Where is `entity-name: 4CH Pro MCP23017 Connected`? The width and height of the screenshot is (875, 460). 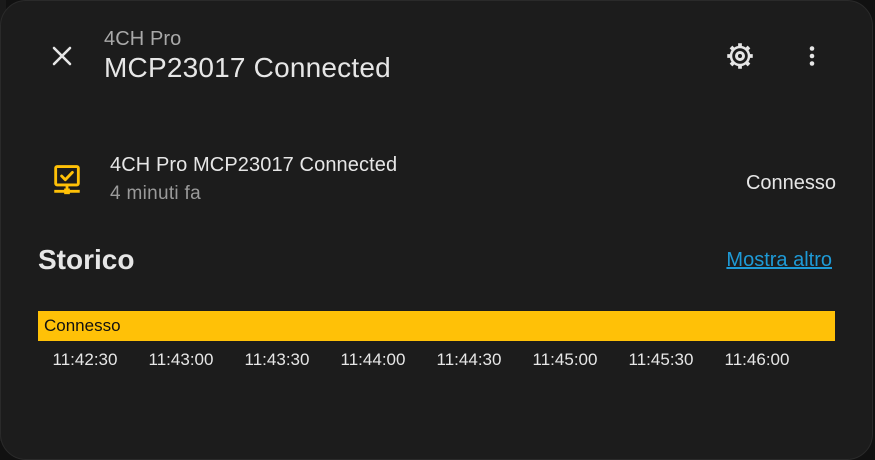 entity-name: 4CH Pro MCP23017 Connected is located at coordinates (254, 165).